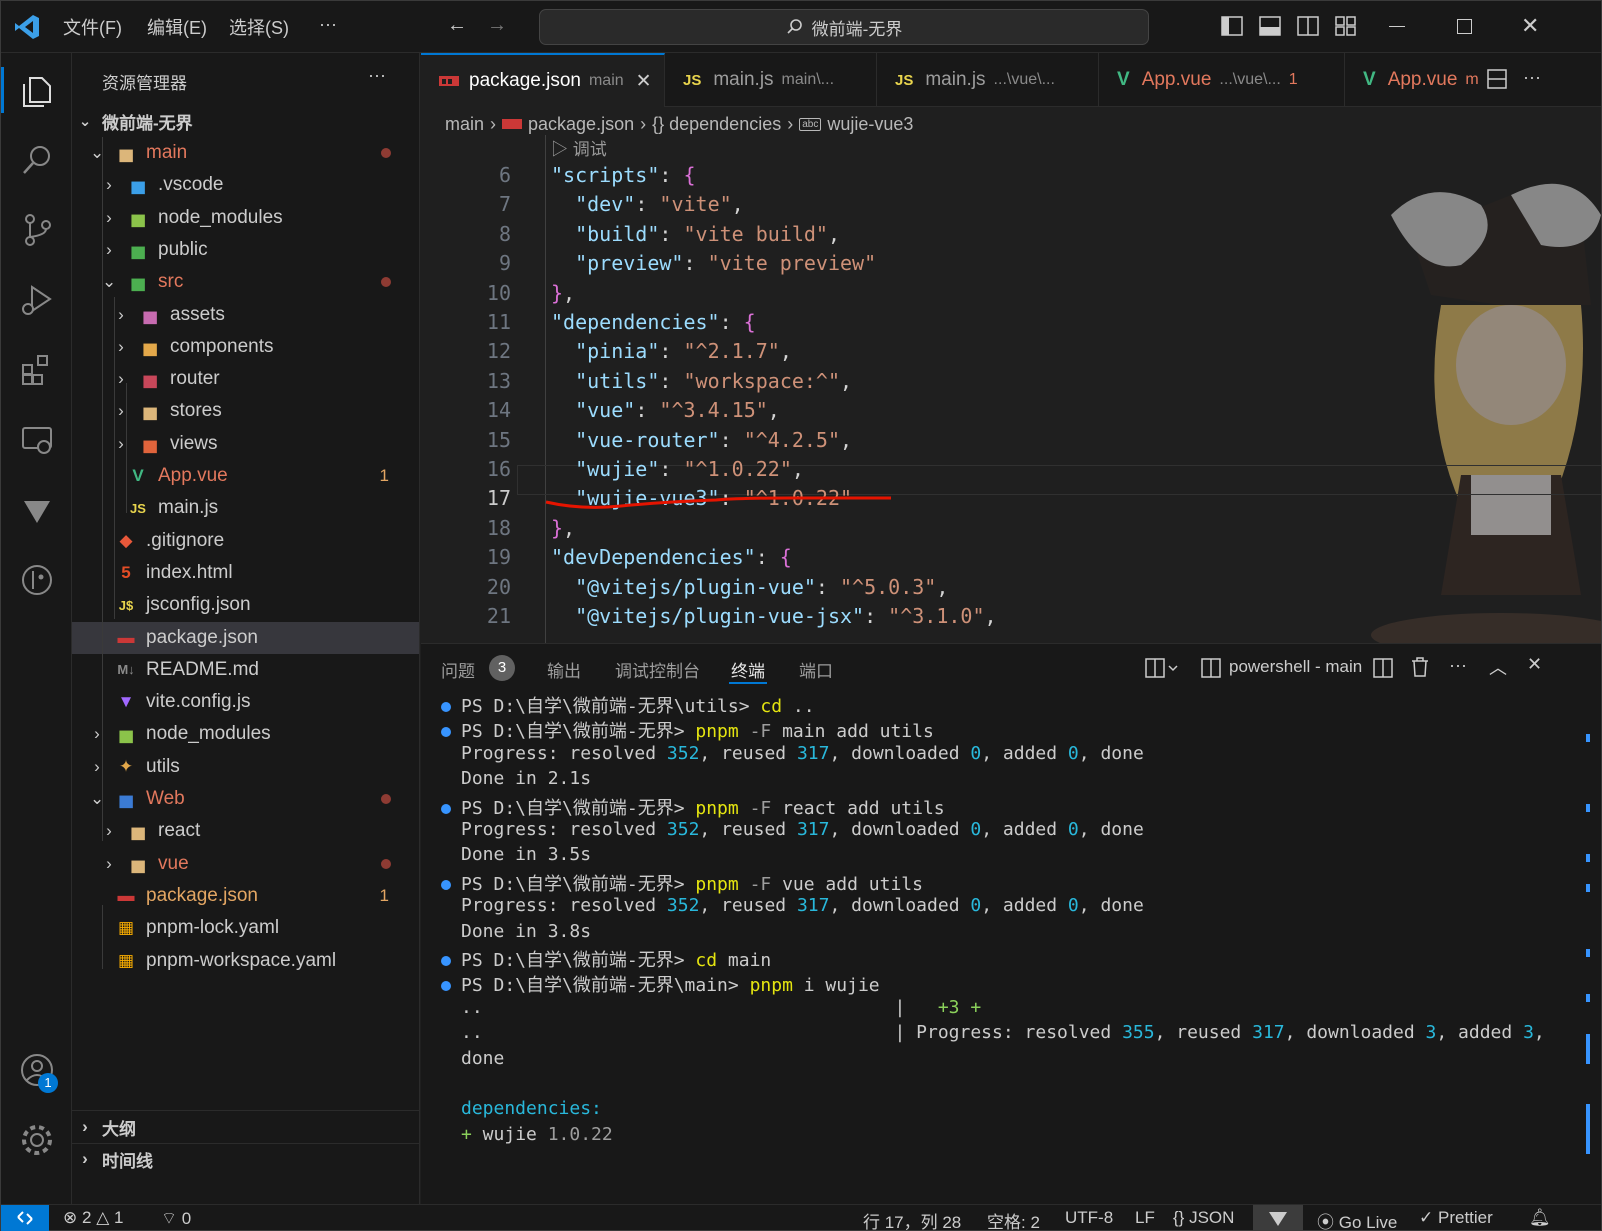 Image resolution: width=1602 pixels, height=1231 pixels. Describe the element at coordinates (657, 669) in the screenshot. I see `tab-debug-console: 调试控制台` at that location.